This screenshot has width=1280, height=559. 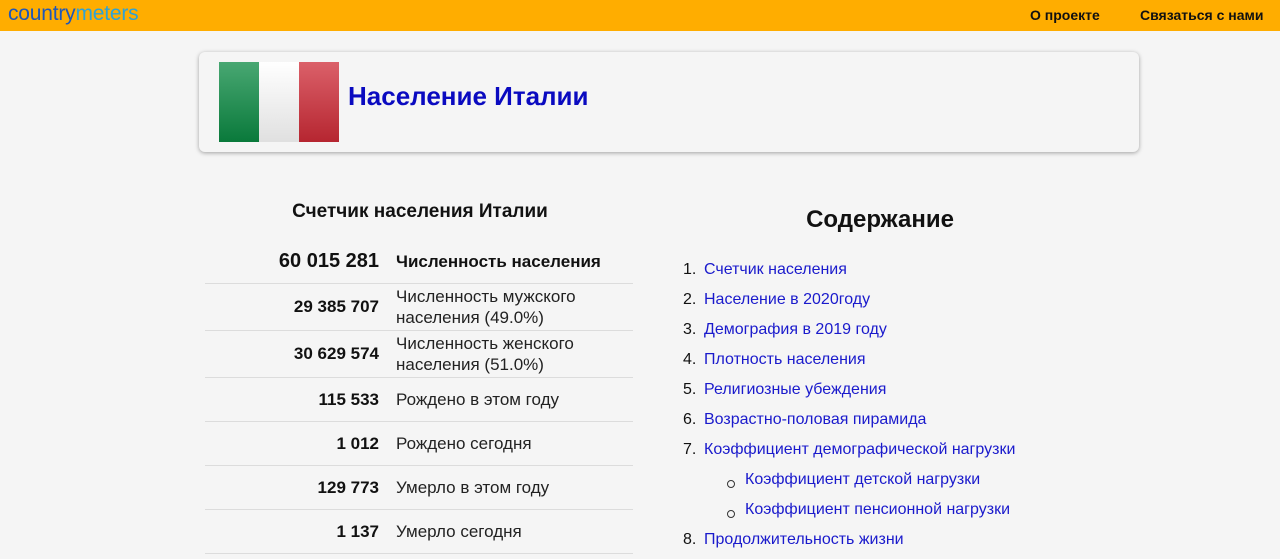 What do you see at coordinates (877, 514) in the screenshot?
I see `toc-link-pension-dependency: Коэффициент пенсионной нагрузки` at bounding box center [877, 514].